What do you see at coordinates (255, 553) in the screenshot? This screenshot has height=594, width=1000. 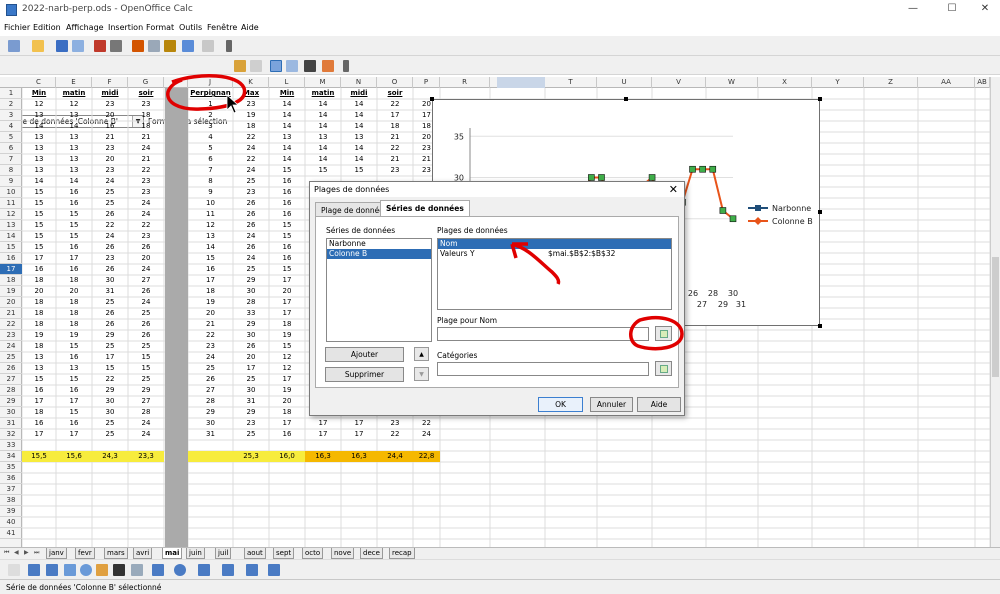 I see `sheet-tab: aout` at bounding box center [255, 553].